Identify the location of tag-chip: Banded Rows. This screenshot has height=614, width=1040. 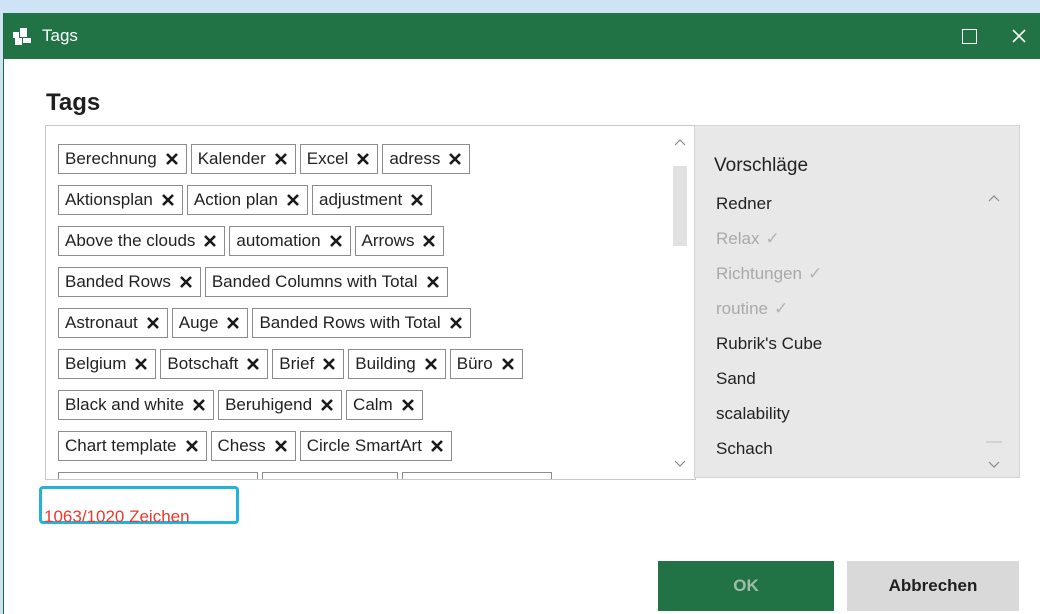
(129, 282).